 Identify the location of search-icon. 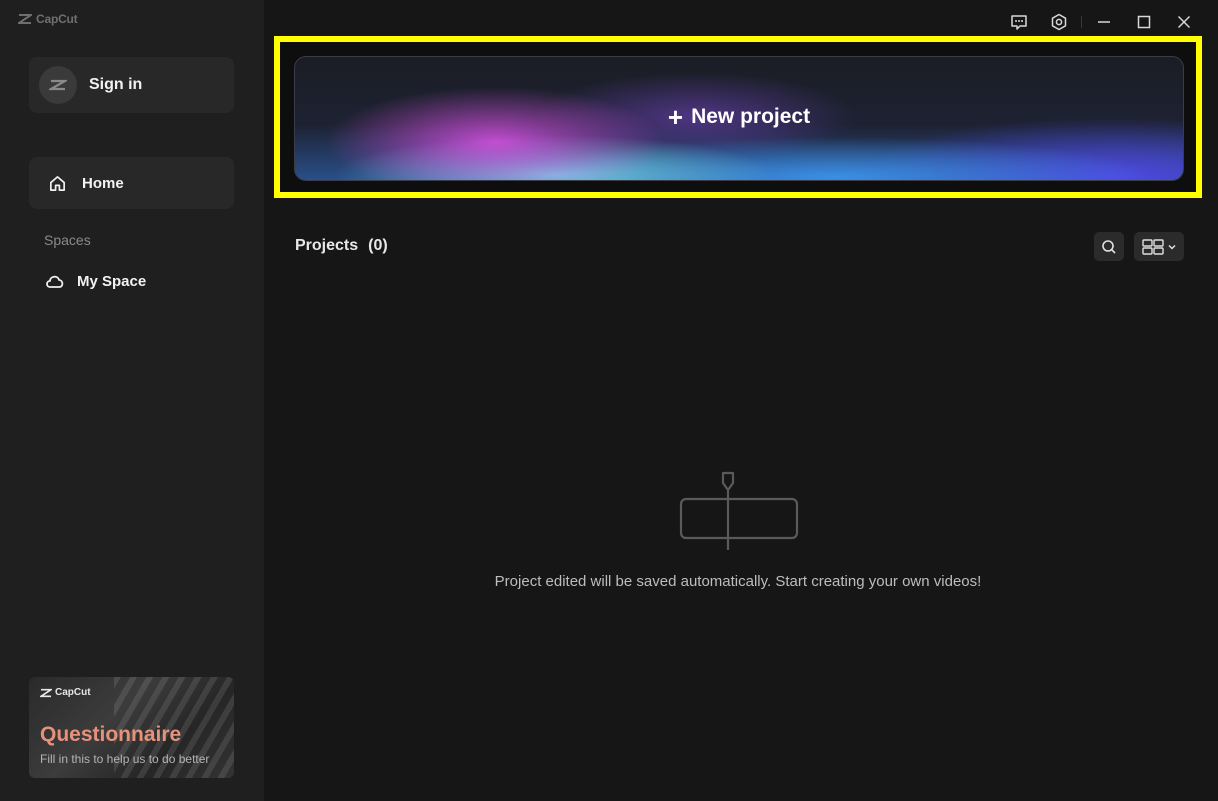
(1109, 246).